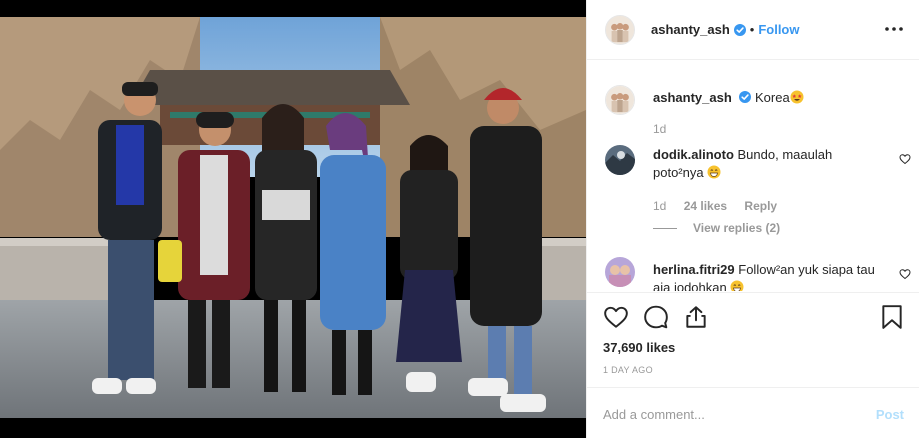 The image size is (919, 438). Describe the element at coordinates (690, 29) in the screenshot. I see `author-username: ashanty_ash` at that location.